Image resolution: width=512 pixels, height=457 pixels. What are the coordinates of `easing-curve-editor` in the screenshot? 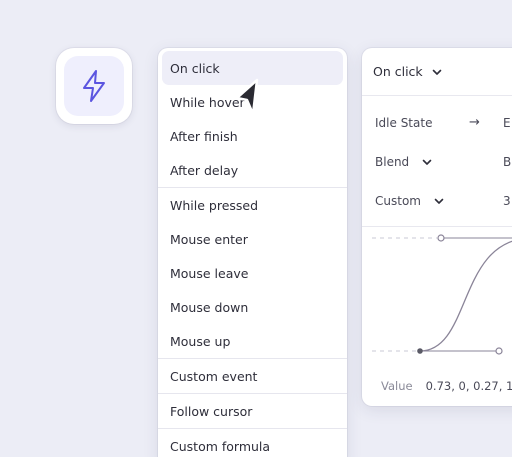 It's located at (437, 294).